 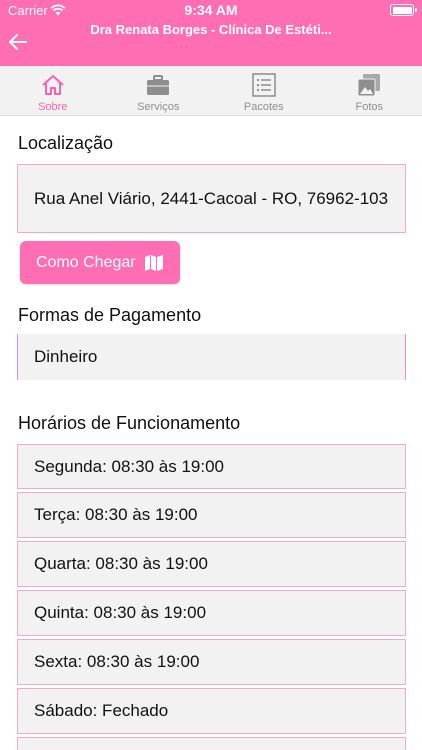 What do you see at coordinates (53, 107) in the screenshot?
I see `tab-label: Sobre` at bounding box center [53, 107].